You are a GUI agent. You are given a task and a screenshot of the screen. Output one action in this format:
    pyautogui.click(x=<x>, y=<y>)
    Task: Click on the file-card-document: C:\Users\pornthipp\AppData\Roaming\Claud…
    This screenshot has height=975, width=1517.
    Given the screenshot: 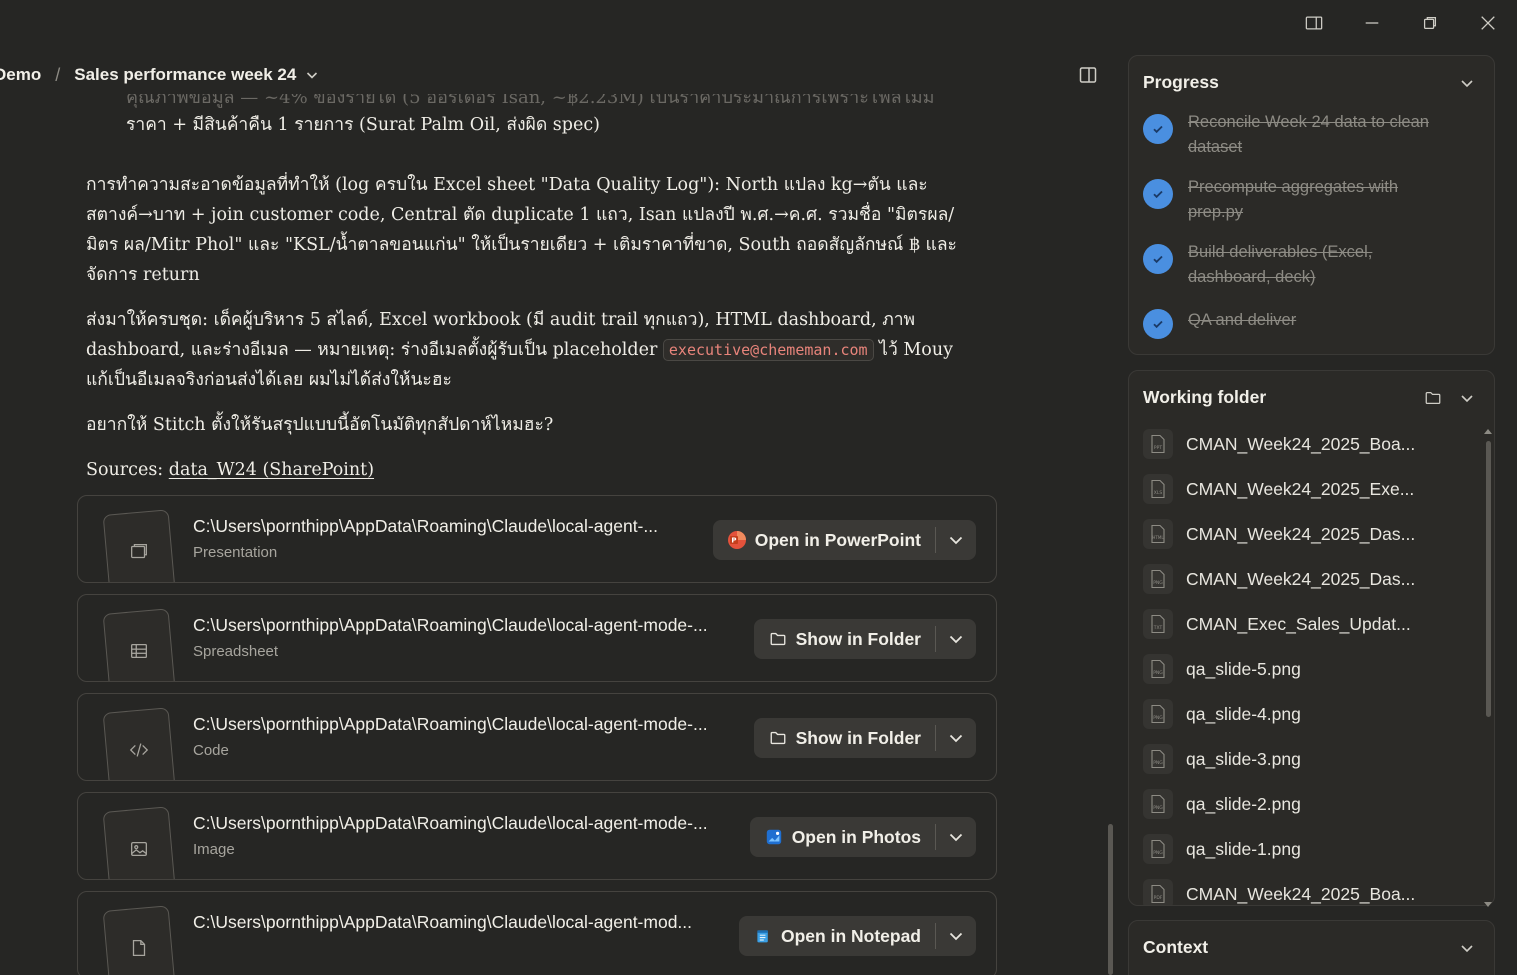 What is the action you would take?
    pyautogui.click(x=537, y=933)
    